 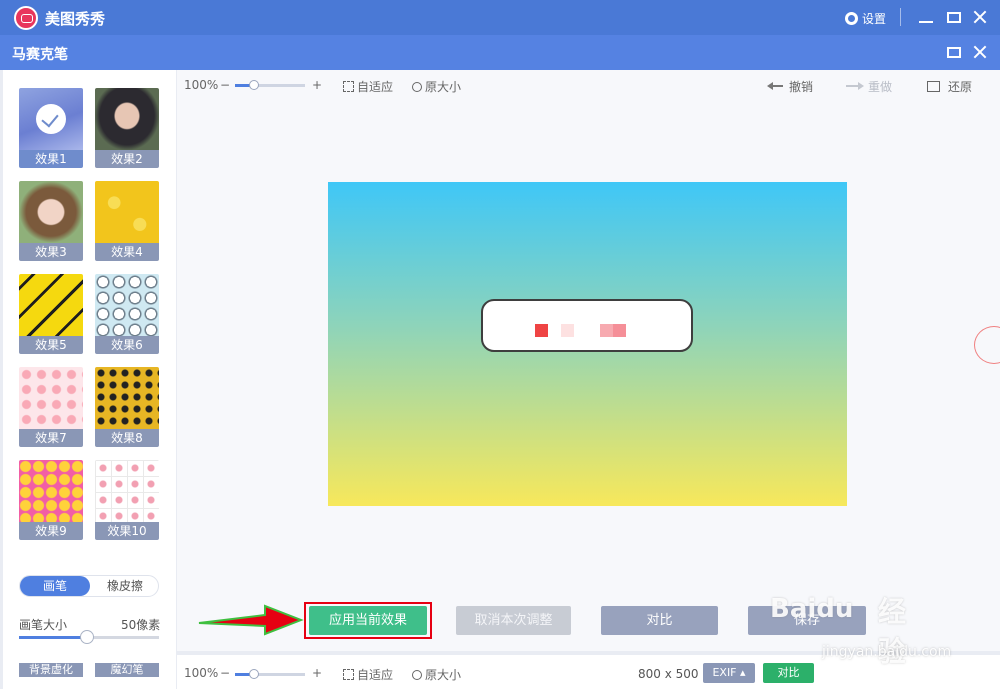 I want to click on watermark-logo: Baidu, so click(x=812, y=609).